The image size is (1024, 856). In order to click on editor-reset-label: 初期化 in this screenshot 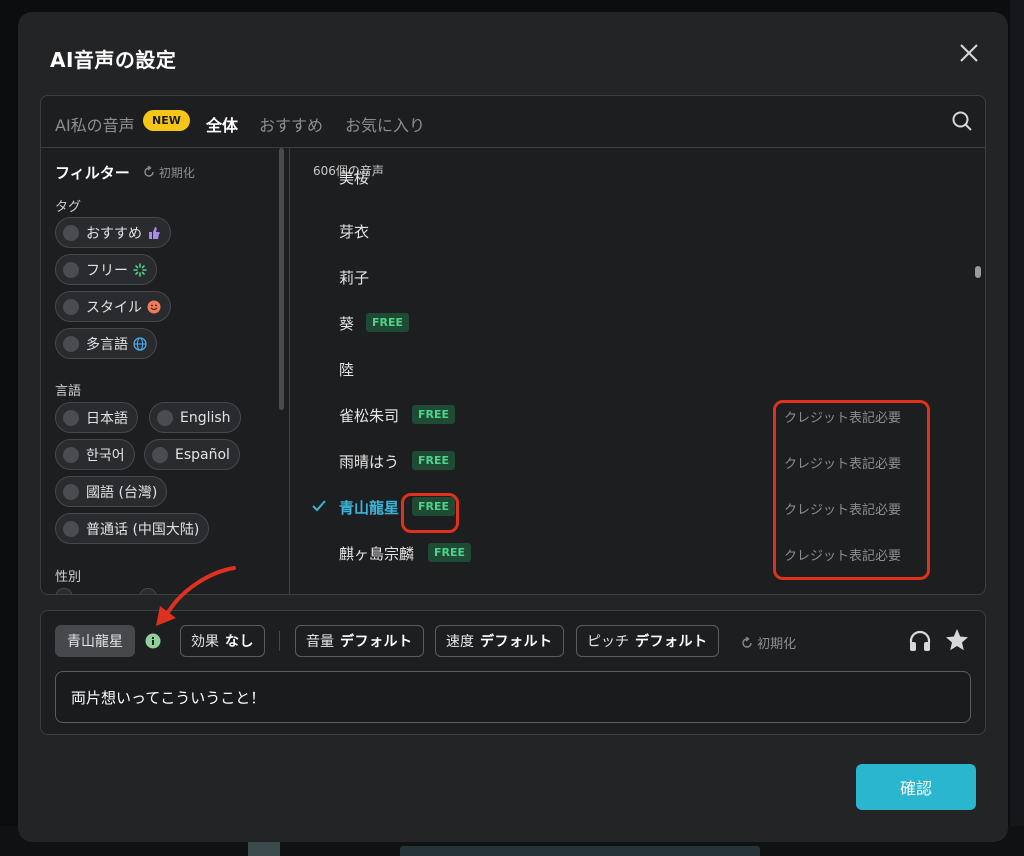, I will do `click(777, 644)`.